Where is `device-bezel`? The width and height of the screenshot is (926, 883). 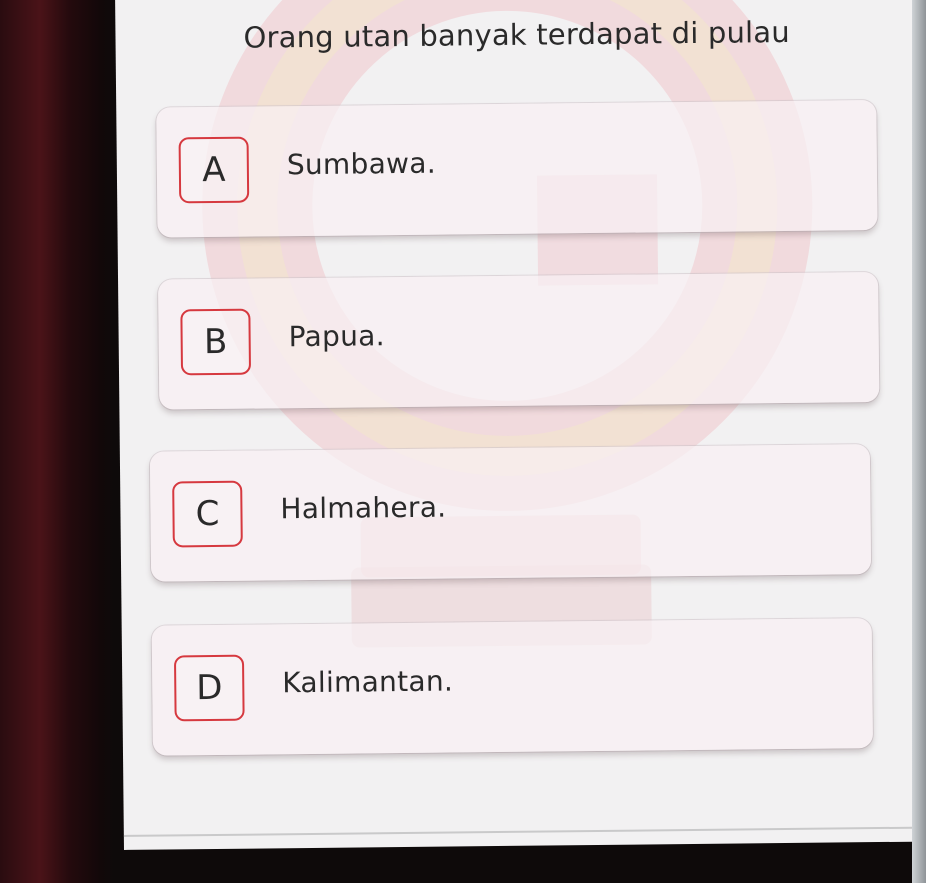
device-bezel is located at coordinates (919, 441).